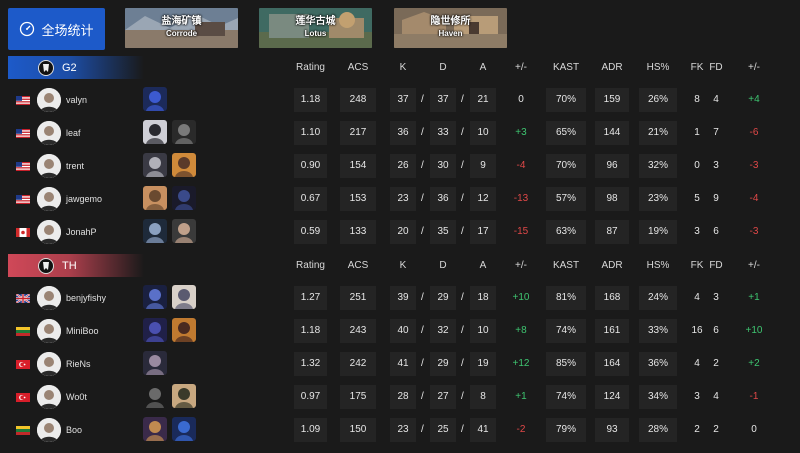 The image size is (800, 453). I want to click on column-header-rating: Rating, so click(310, 67).